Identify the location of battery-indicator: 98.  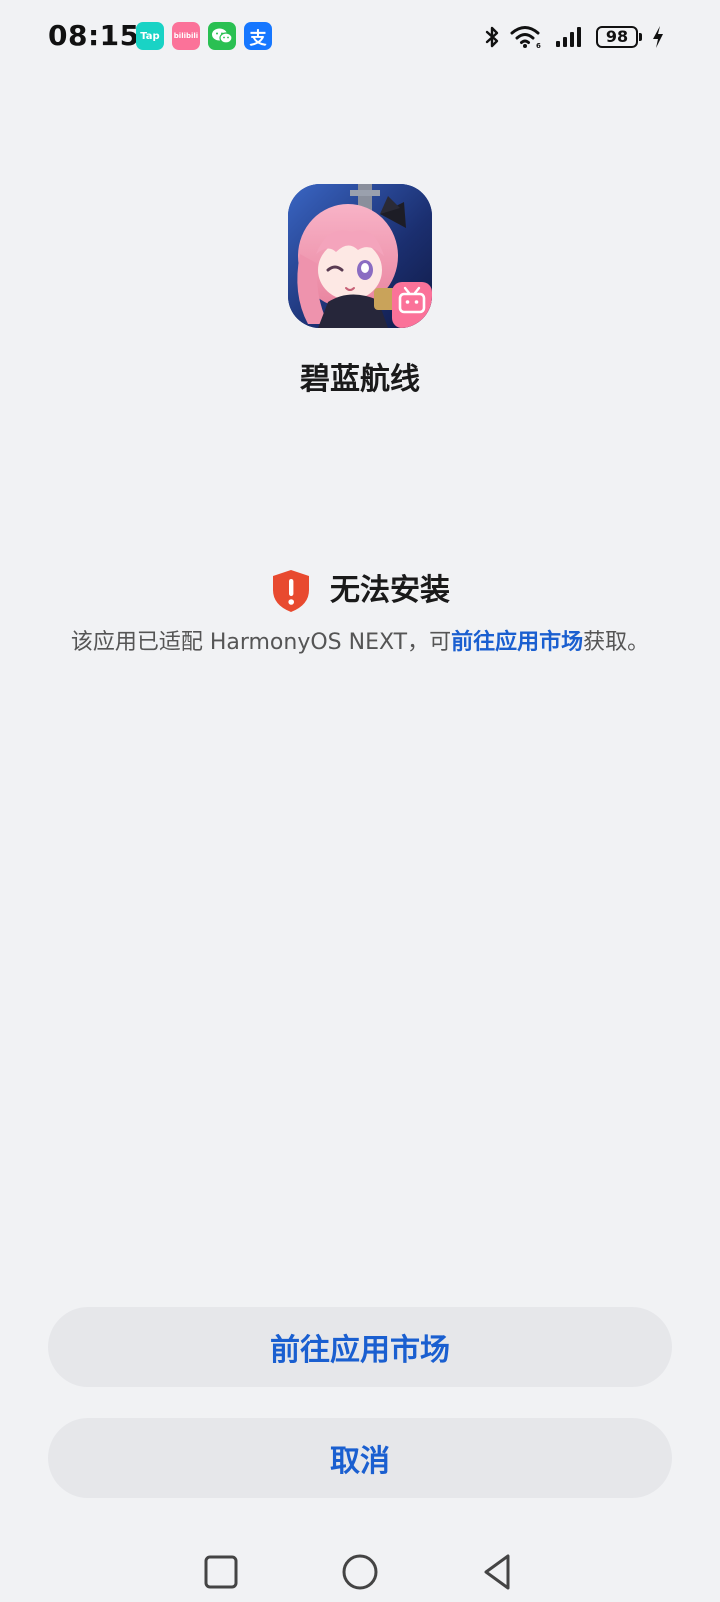
(619, 37).